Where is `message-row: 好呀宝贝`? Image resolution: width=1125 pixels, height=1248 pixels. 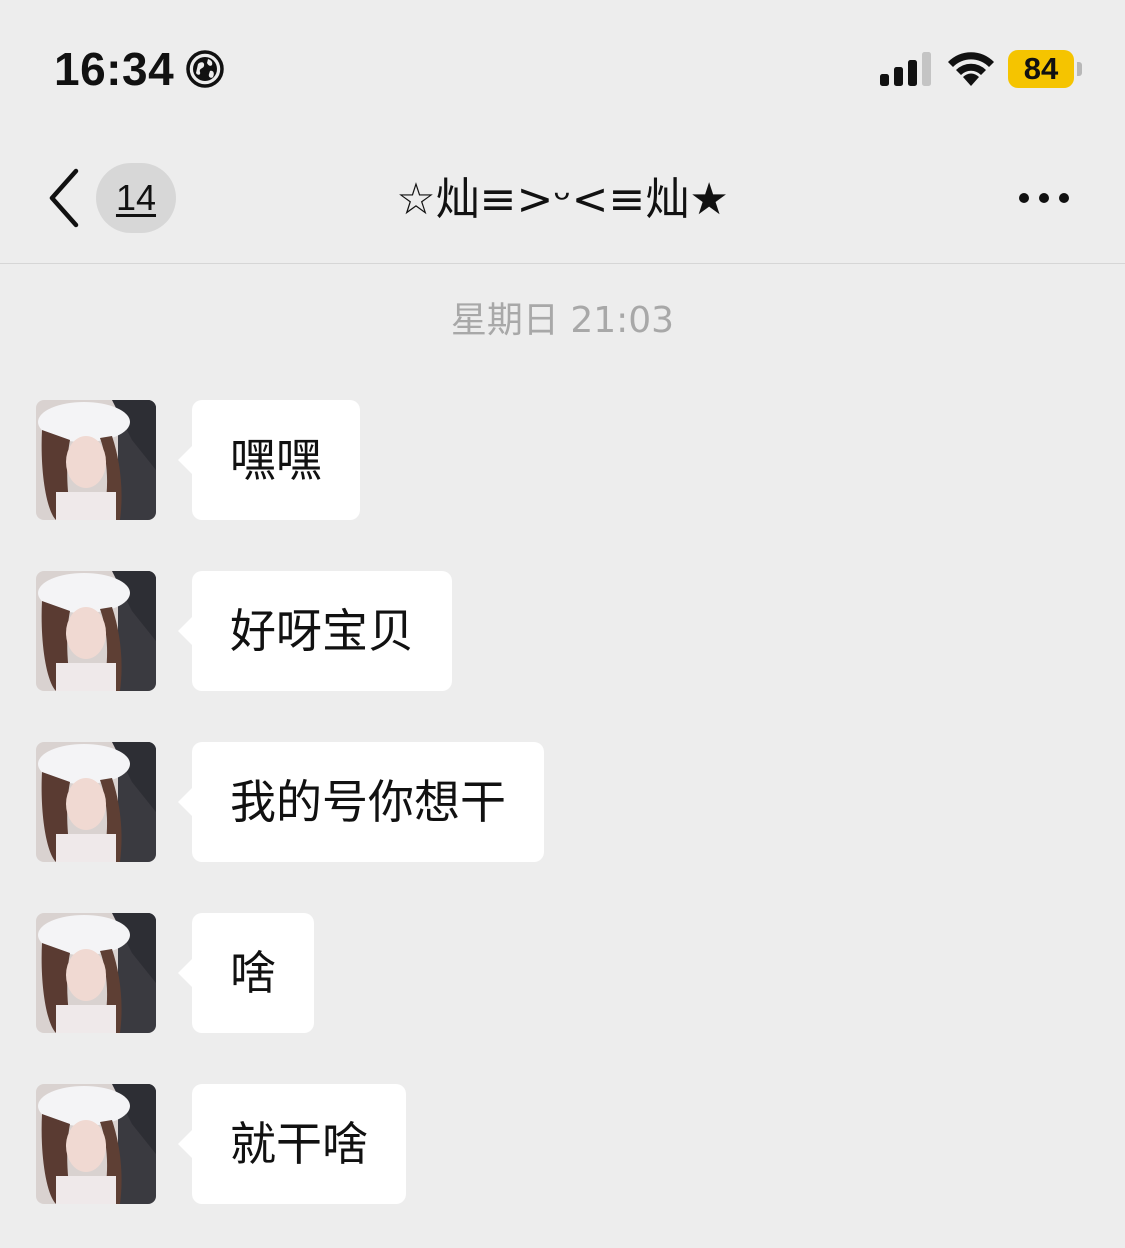
message-row: 好呀宝贝 is located at coordinates (561, 631).